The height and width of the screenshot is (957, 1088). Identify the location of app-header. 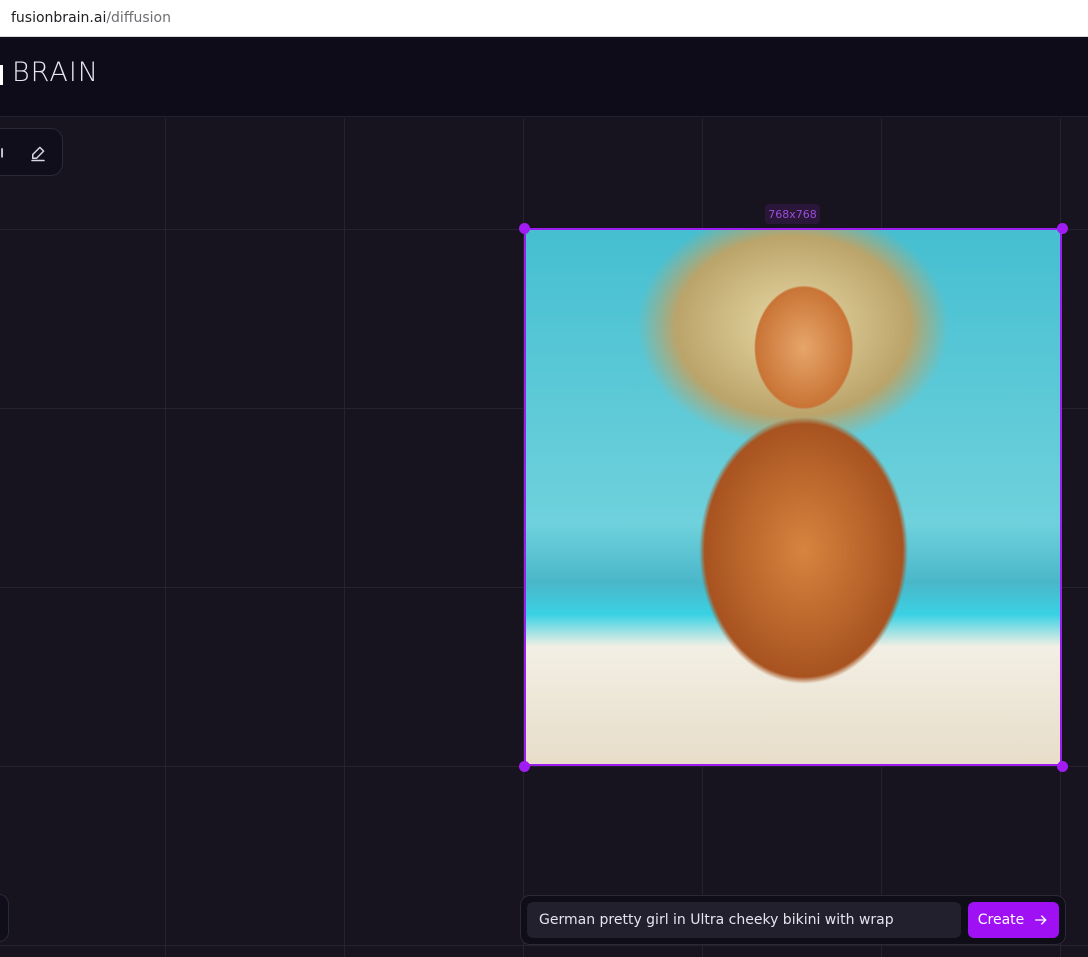
(544, 77).